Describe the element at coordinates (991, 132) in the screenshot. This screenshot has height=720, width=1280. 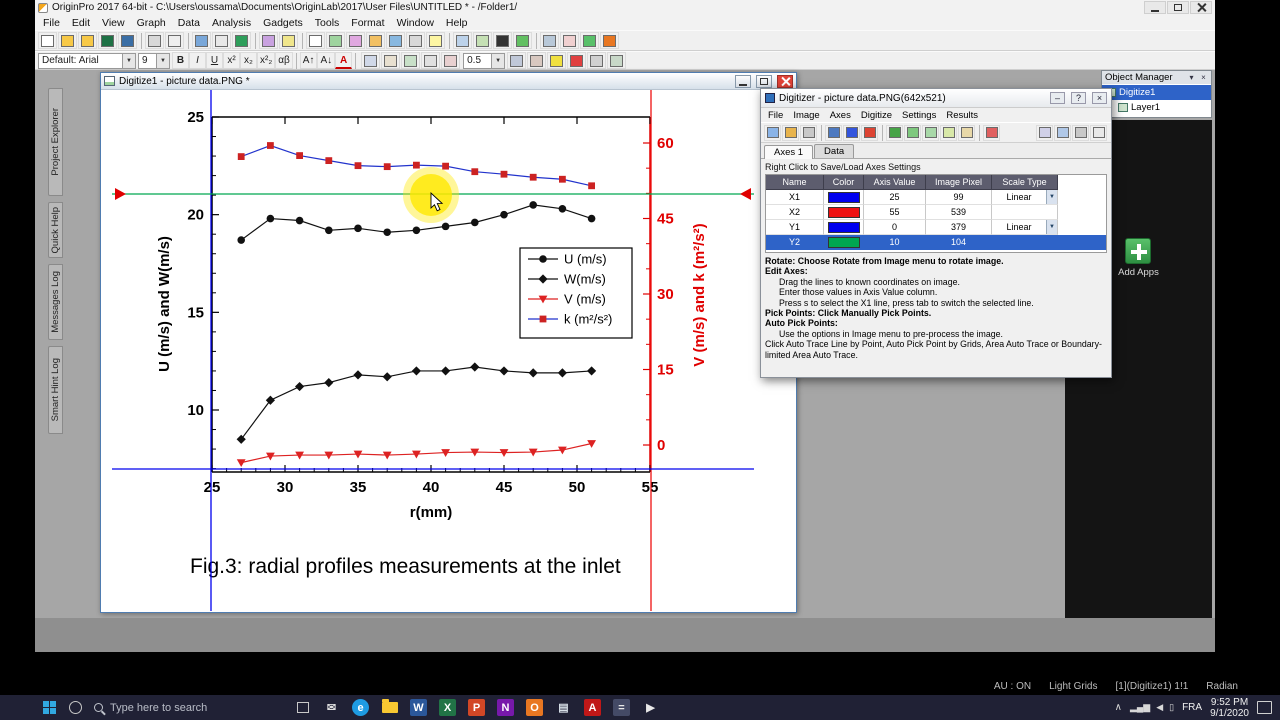
I see `delete-points-icon` at that location.